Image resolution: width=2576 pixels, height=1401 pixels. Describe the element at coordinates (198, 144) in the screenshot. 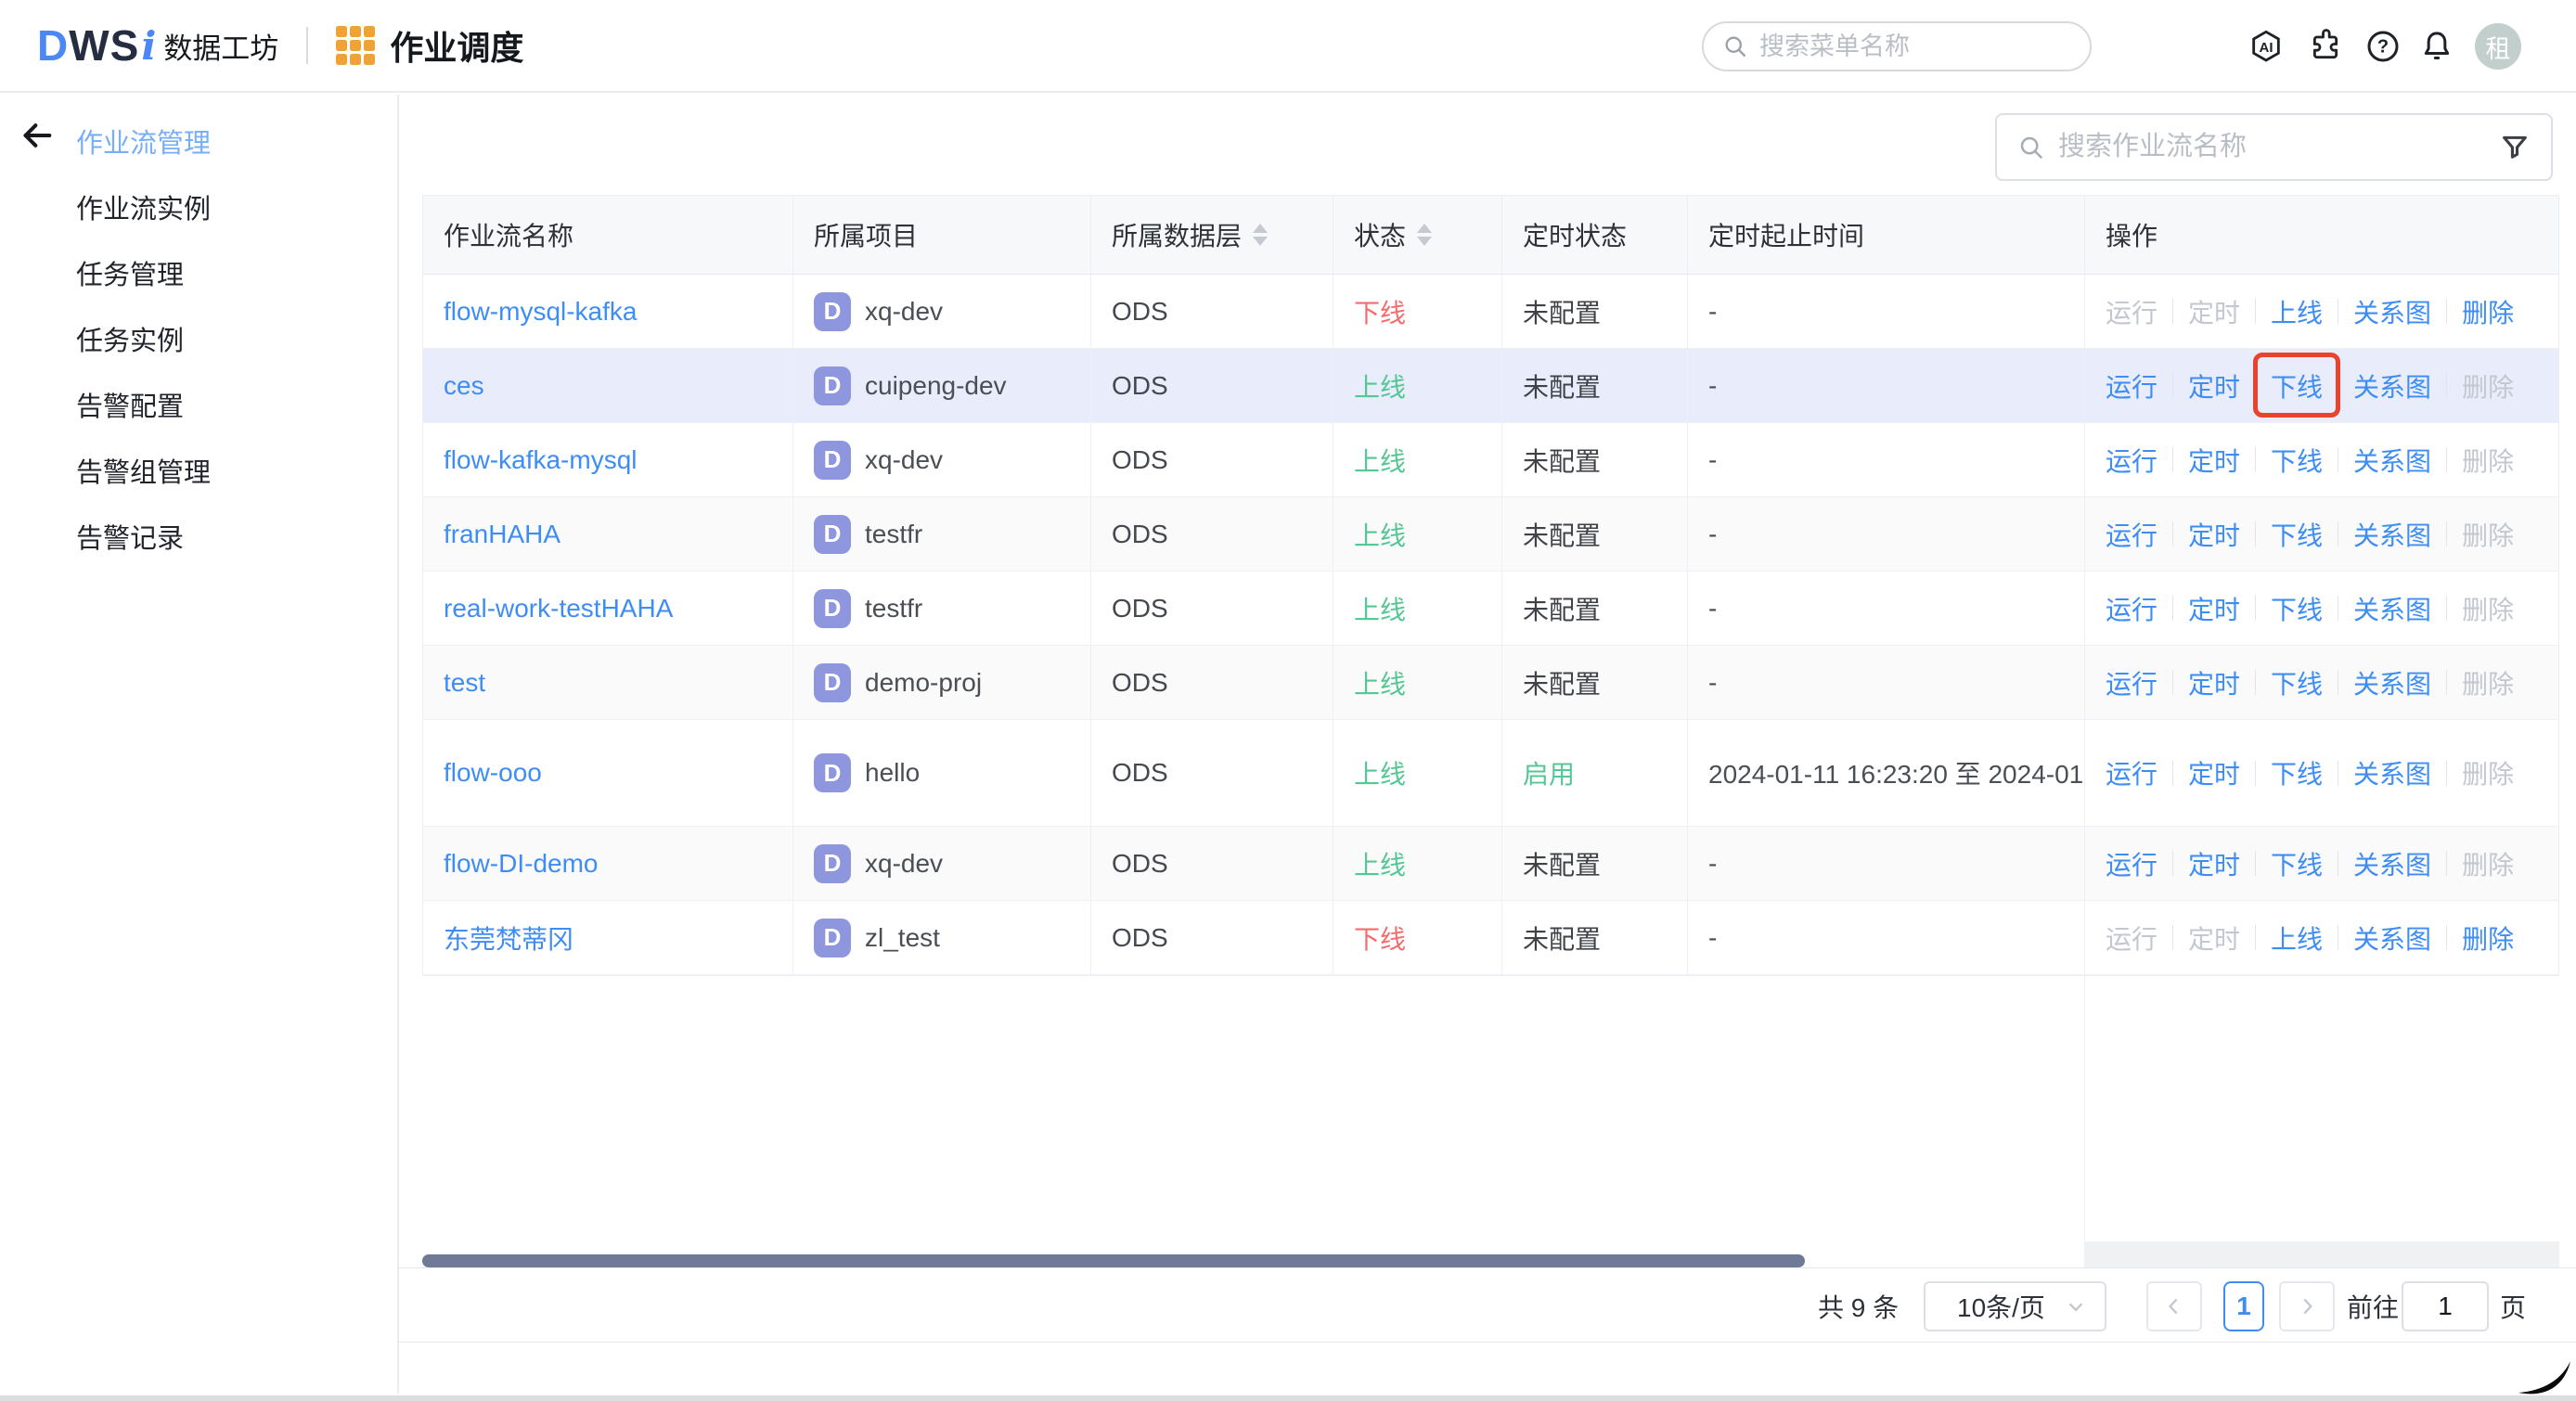

I see `sidebar-item-0: 作业流管理` at that location.